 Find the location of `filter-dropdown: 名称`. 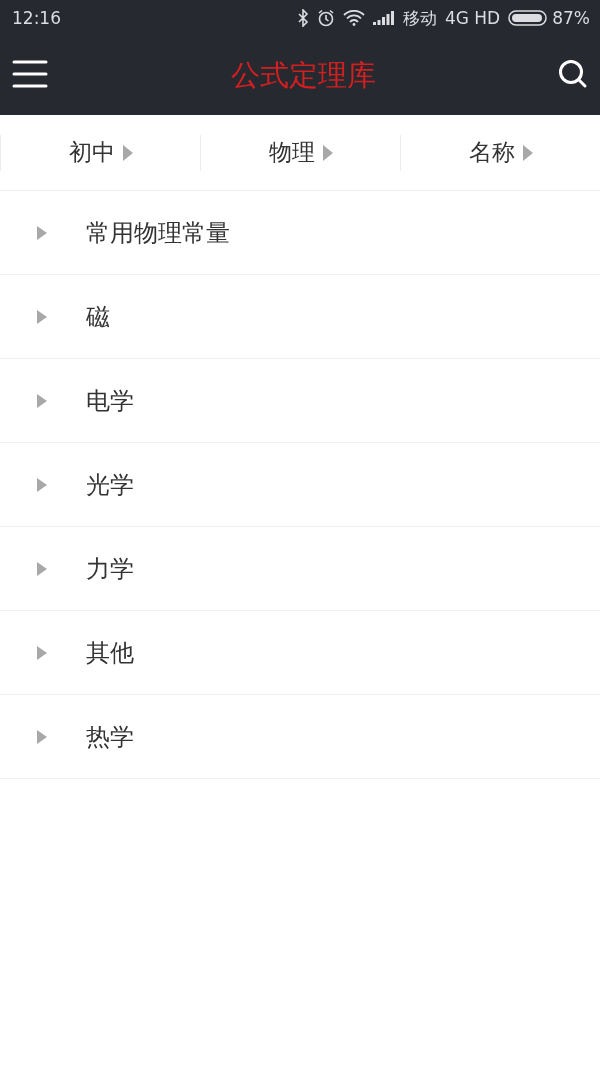

filter-dropdown: 名称 is located at coordinates (500, 152).